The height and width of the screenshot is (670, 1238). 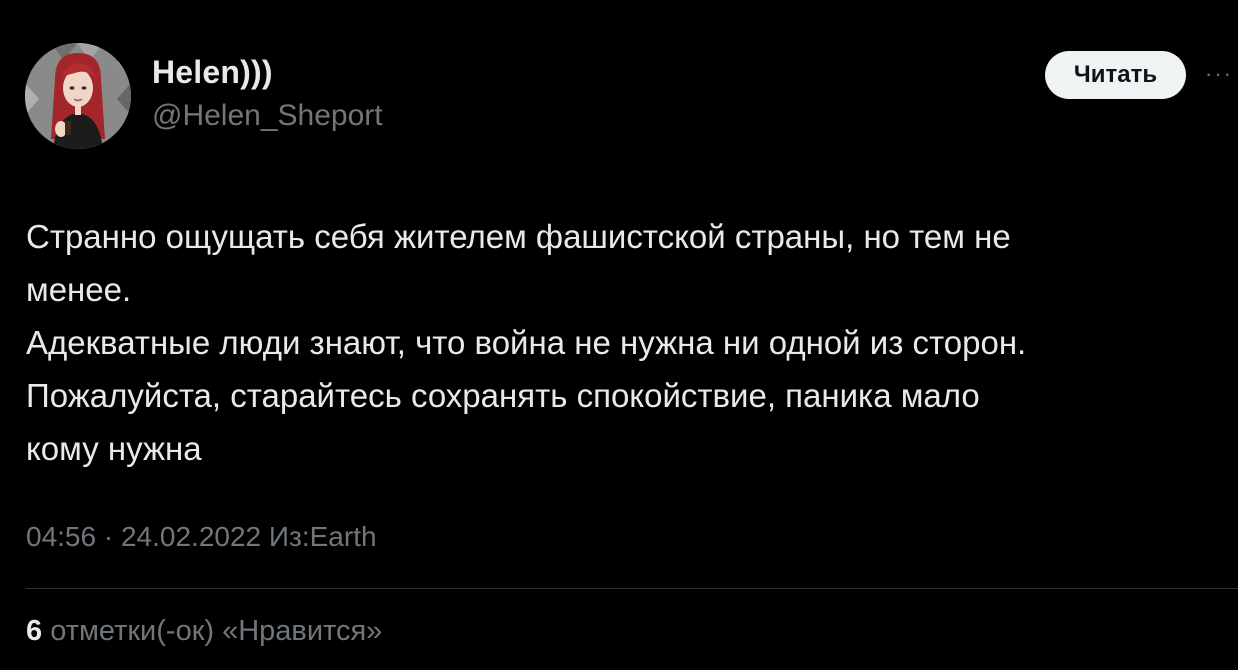 What do you see at coordinates (34, 631) in the screenshot?
I see `likes-count: 6` at bounding box center [34, 631].